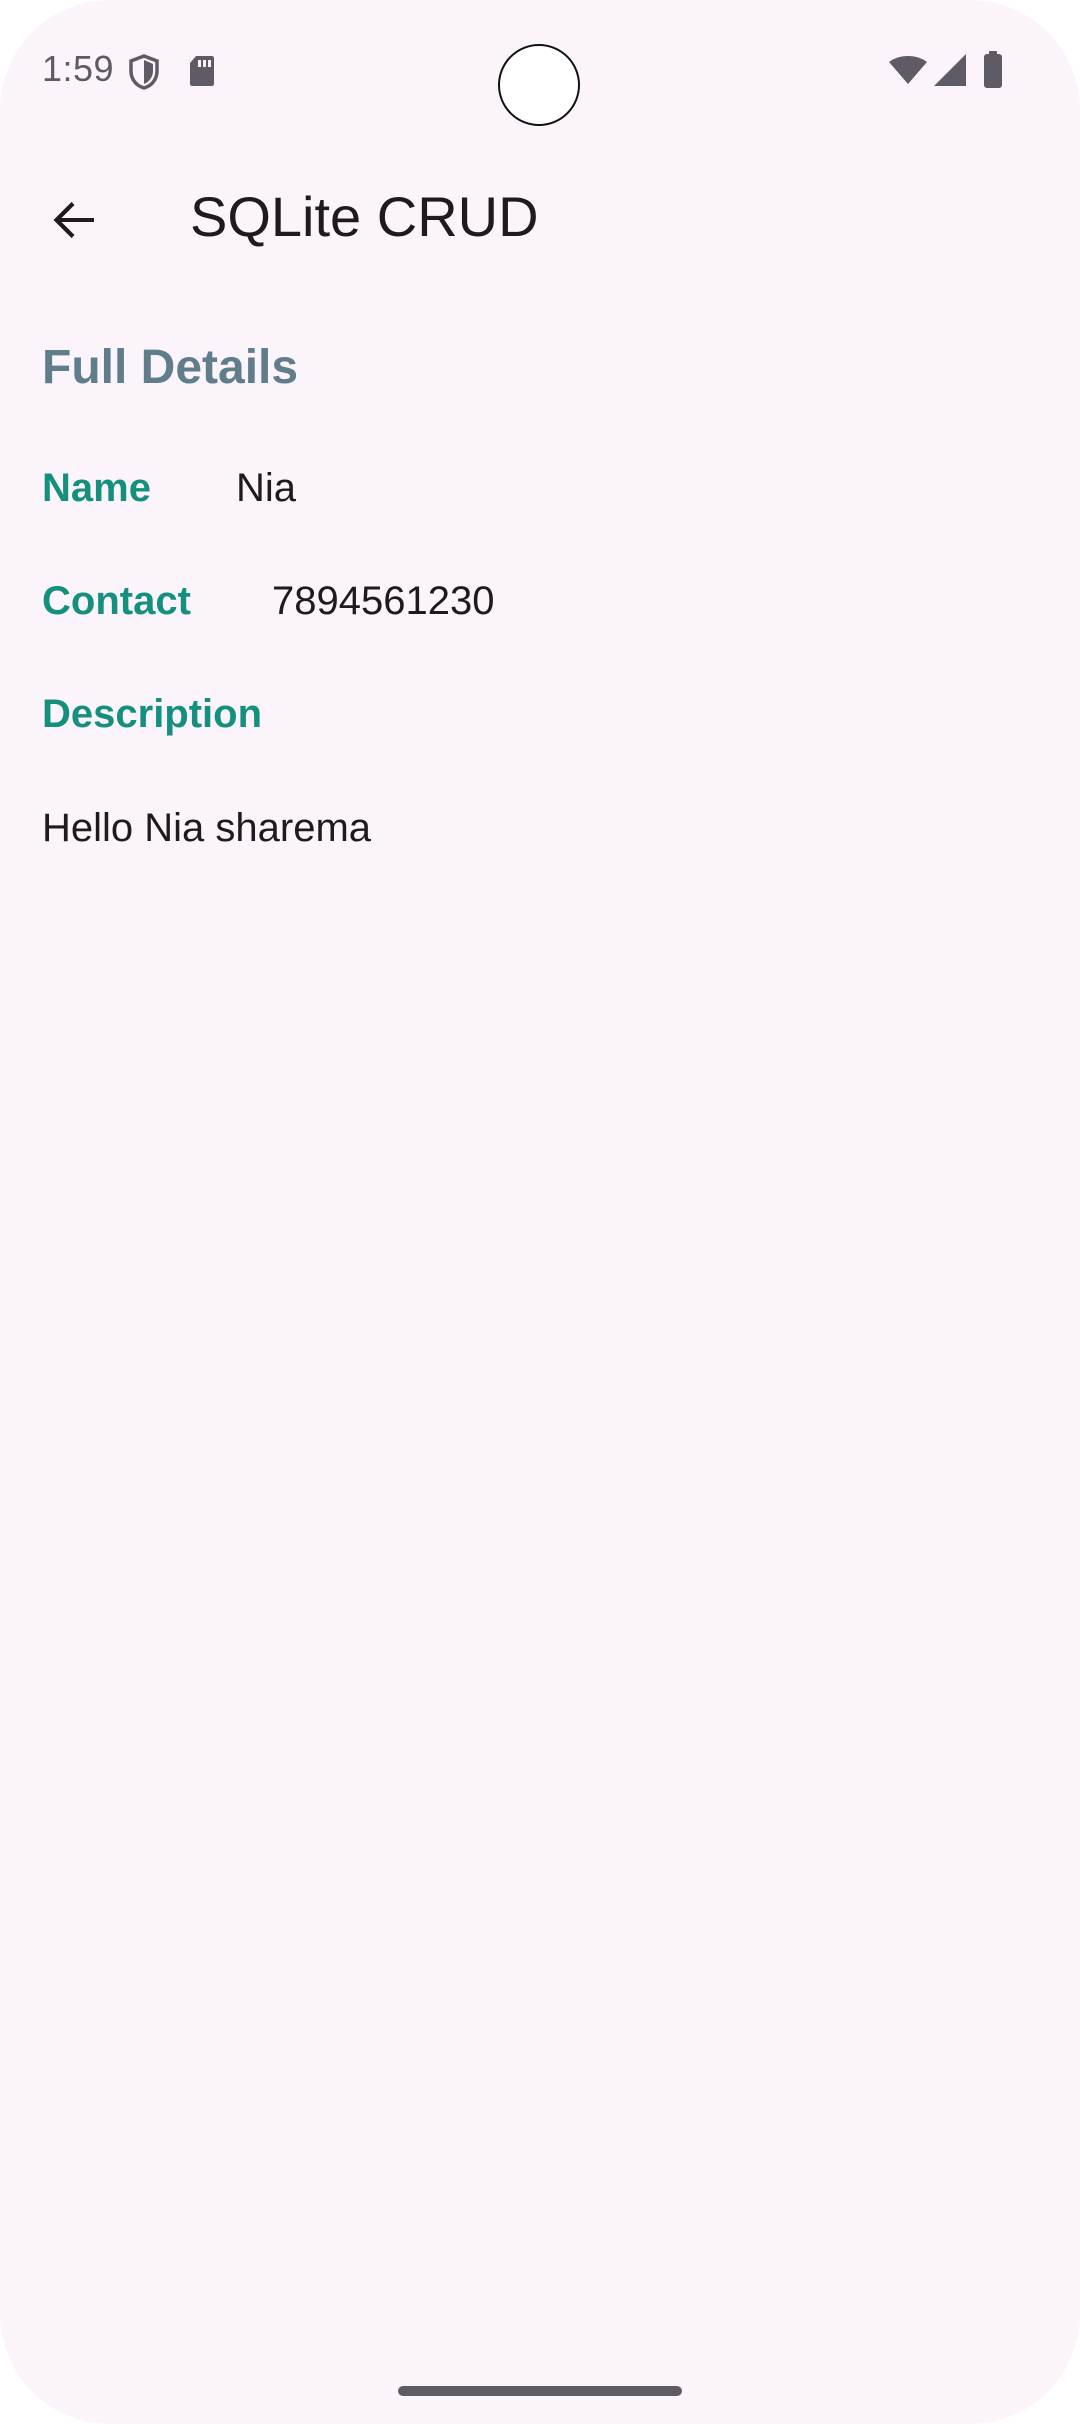 Image resolution: width=1080 pixels, height=2424 pixels. I want to click on description-value: Hello Nia sharema, so click(207, 828).